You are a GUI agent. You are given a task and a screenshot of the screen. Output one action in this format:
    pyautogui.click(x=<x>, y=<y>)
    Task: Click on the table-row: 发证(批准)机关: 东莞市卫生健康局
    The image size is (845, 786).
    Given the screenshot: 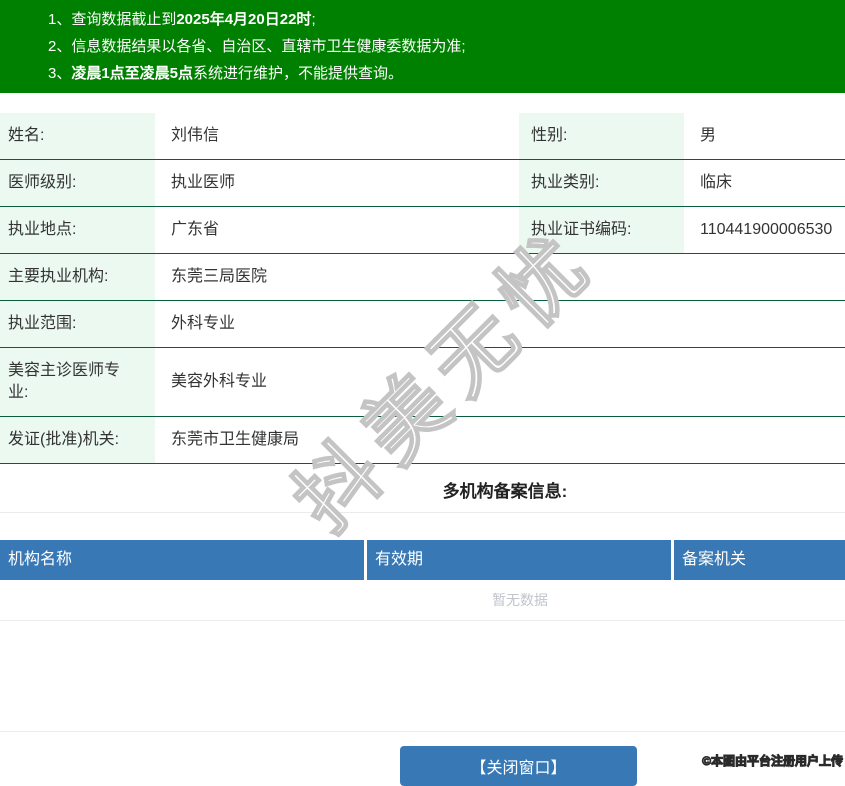 What is the action you would take?
    pyautogui.click(x=422, y=440)
    